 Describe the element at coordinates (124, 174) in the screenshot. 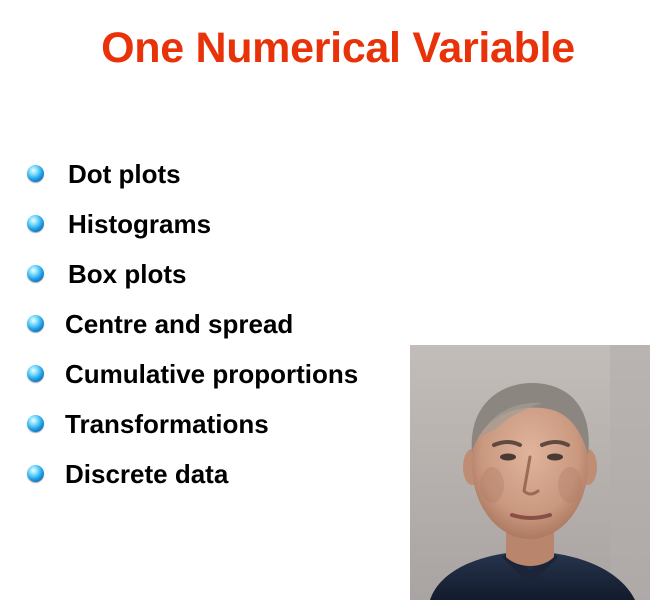

I see `list-item-label: Dot plots` at that location.